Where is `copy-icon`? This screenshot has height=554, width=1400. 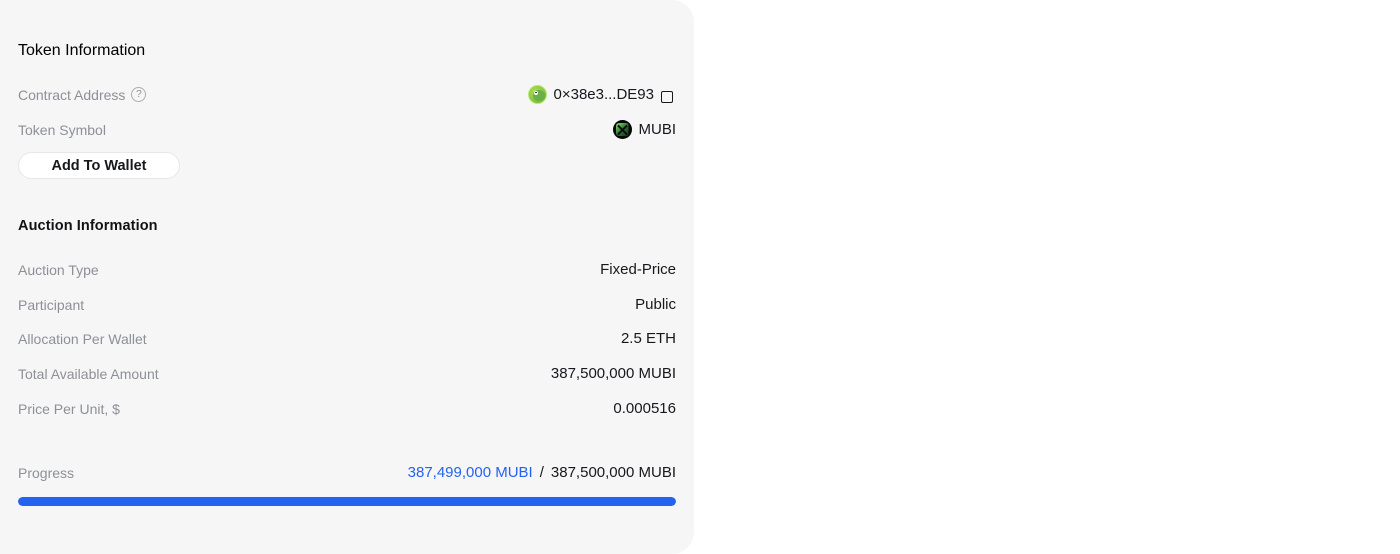
copy-icon is located at coordinates (669, 95).